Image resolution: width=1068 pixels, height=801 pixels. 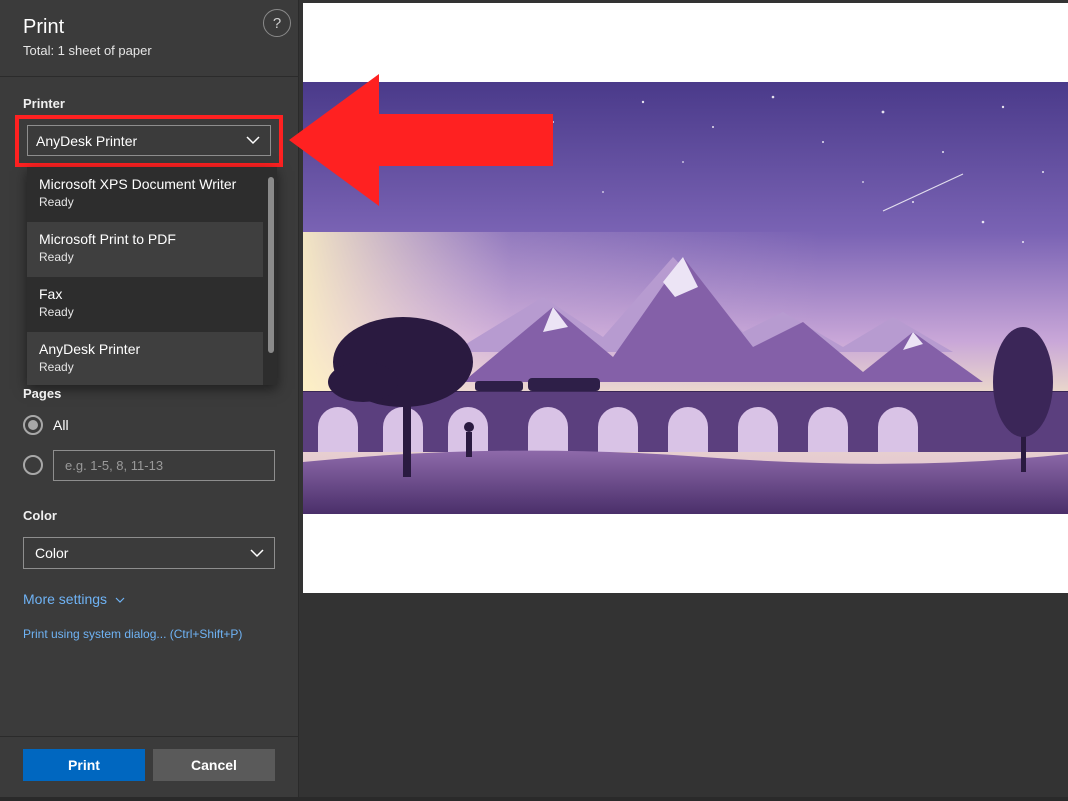 What do you see at coordinates (42, 393) in the screenshot?
I see `pages-label: Pages` at bounding box center [42, 393].